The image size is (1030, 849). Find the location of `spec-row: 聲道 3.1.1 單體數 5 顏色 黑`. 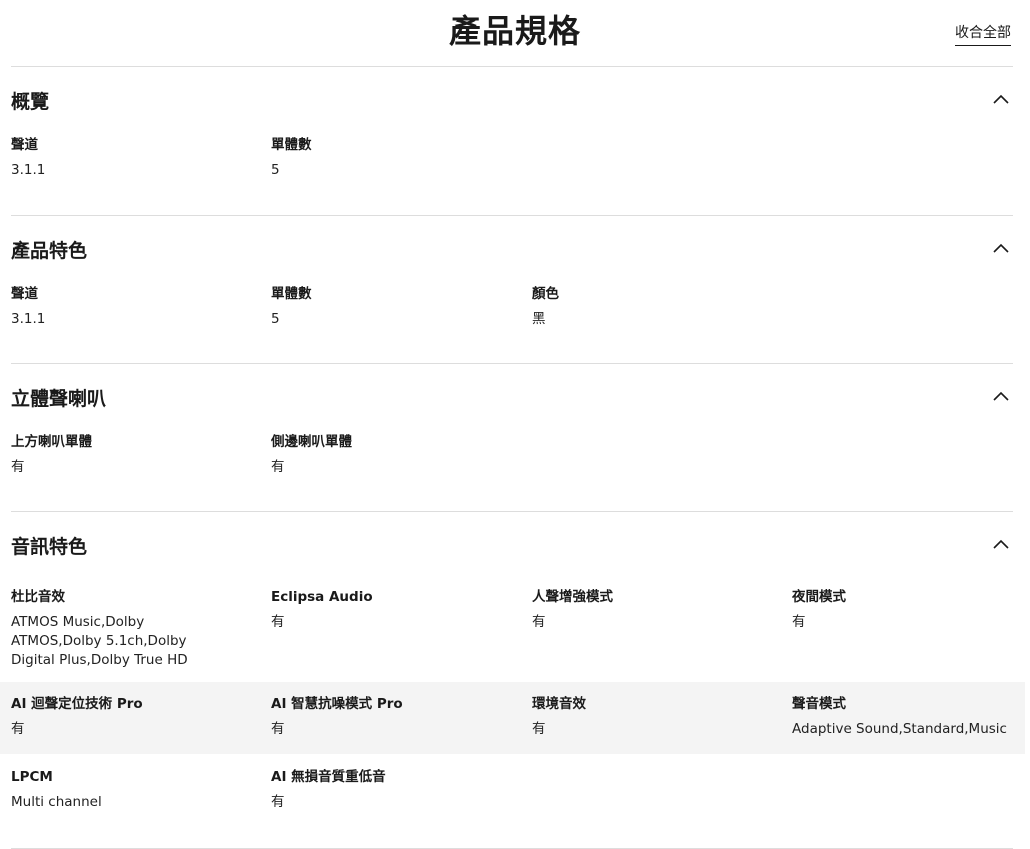

spec-row: 聲道 3.1.1 單體數 5 顏色 黑 is located at coordinates (515, 321).